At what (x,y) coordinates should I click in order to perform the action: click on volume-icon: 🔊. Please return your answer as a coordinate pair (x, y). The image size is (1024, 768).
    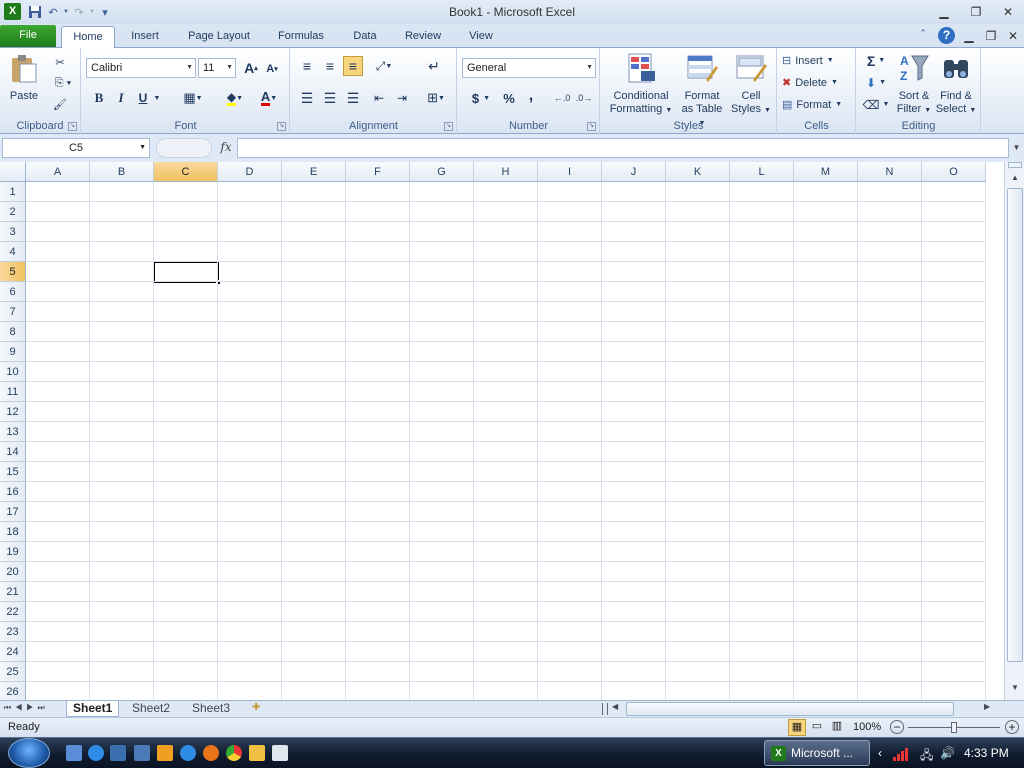
    Looking at the image, I should click on (948, 754).